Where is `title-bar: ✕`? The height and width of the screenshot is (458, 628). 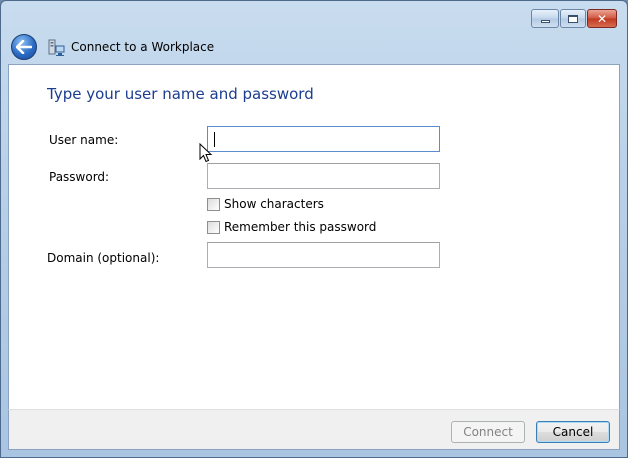 title-bar: ✕ is located at coordinates (314, 16).